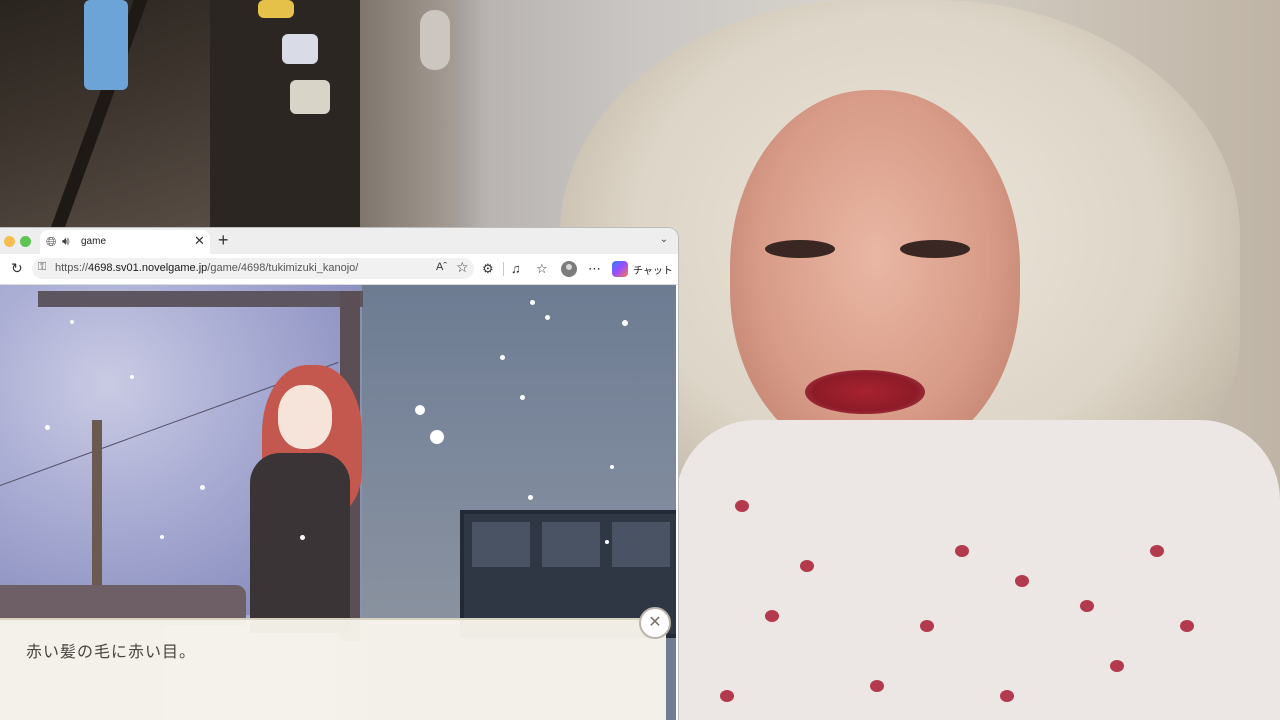  Describe the element at coordinates (51, 241) in the screenshot. I see `globe-icon: 🌐︎` at that location.